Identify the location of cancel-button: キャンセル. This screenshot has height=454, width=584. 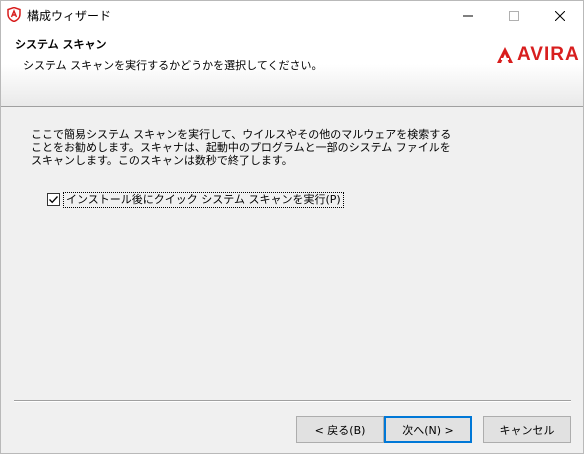
(527, 429).